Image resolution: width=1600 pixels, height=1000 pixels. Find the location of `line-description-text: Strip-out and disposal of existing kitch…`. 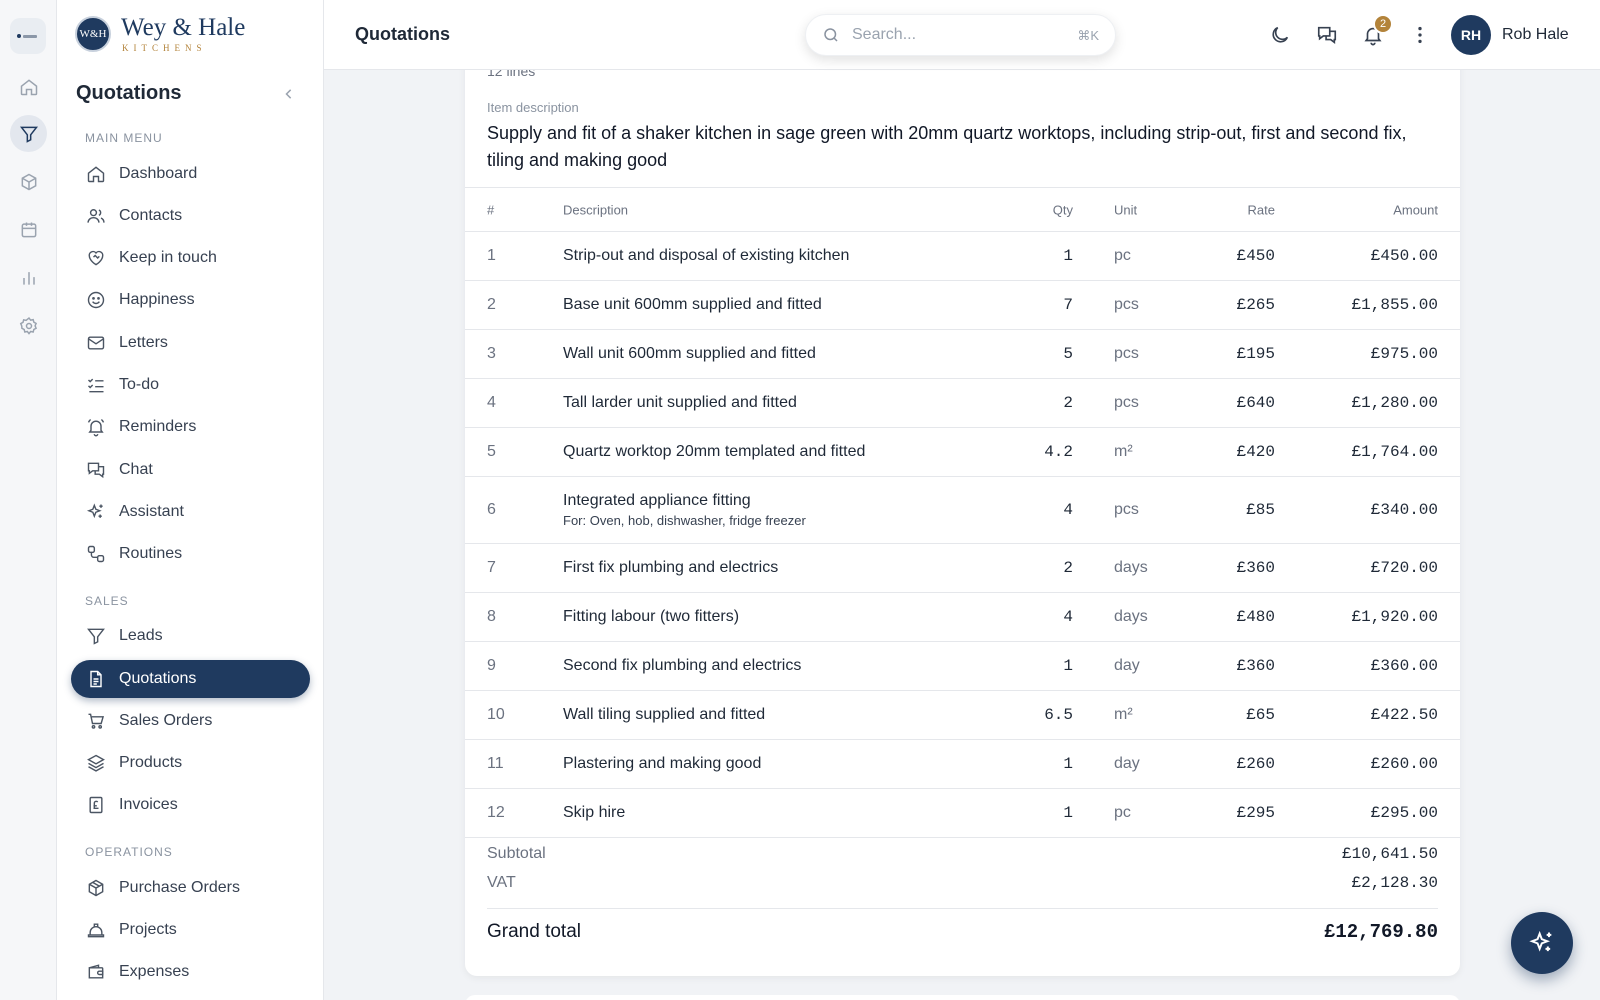

line-description-text: Strip-out and disposal of existing kitch… is located at coordinates (706, 255).